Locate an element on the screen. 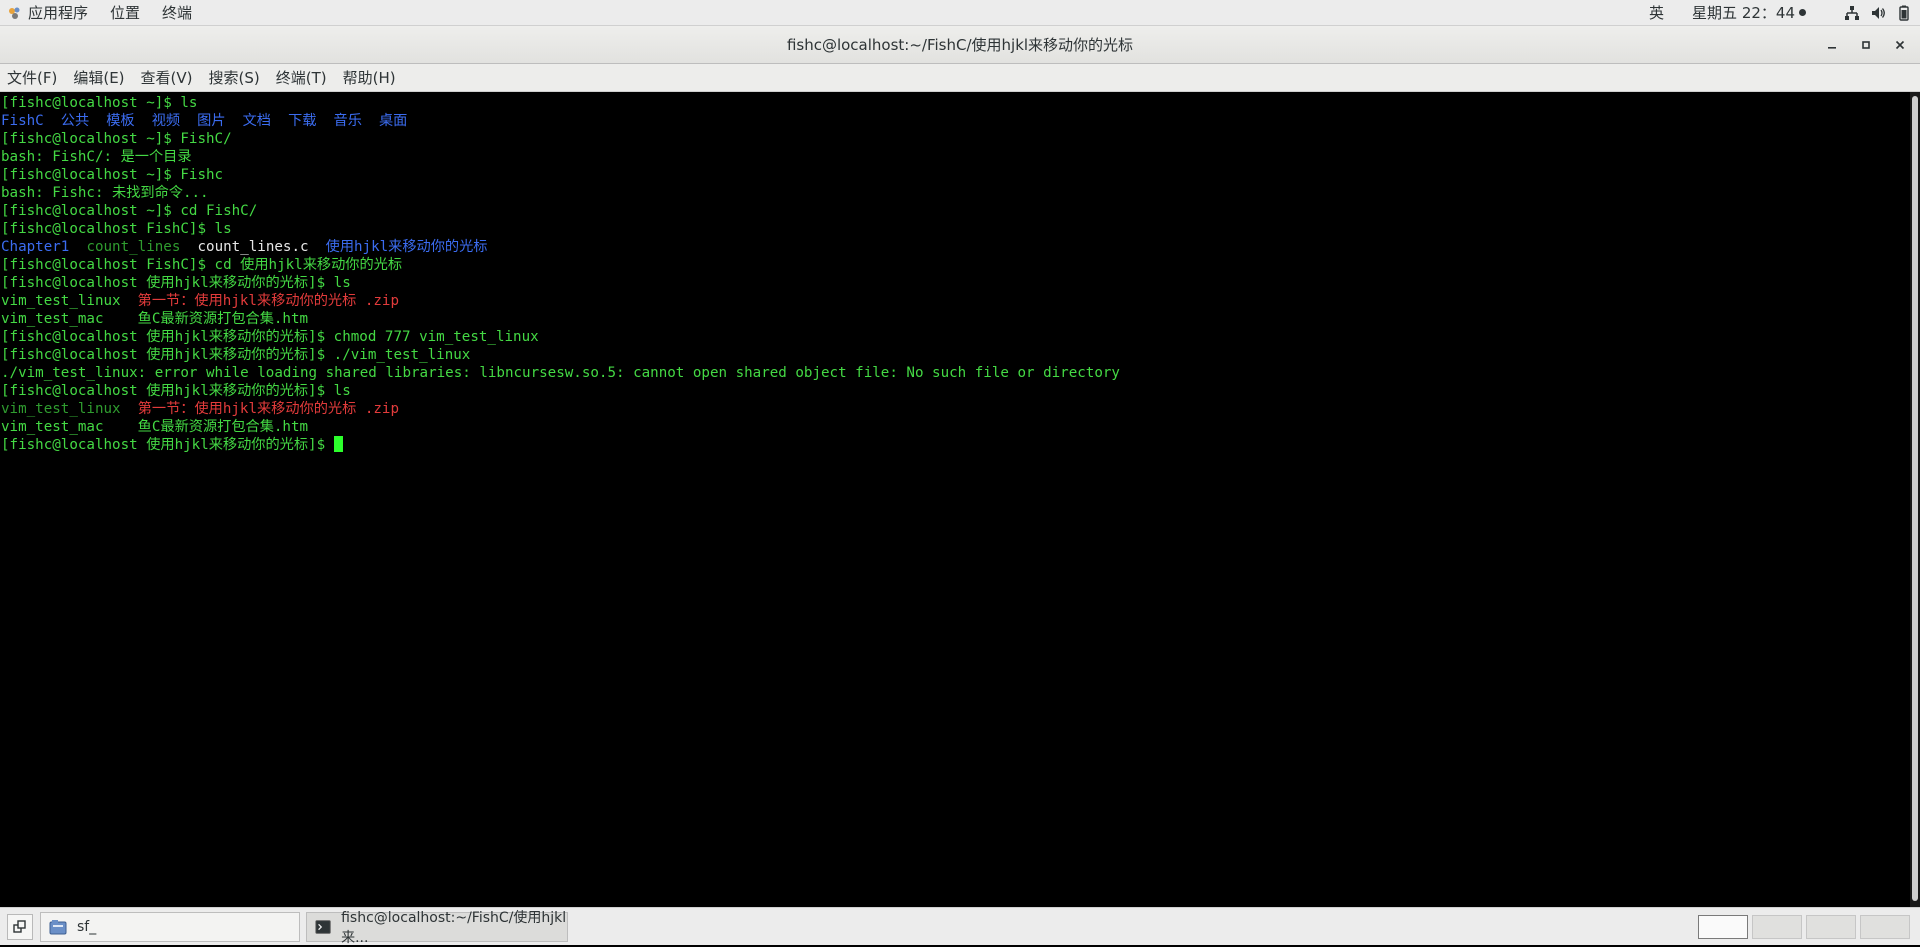 The height and width of the screenshot is (947, 1920). notification-dot is located at coordinates (1802, 12).